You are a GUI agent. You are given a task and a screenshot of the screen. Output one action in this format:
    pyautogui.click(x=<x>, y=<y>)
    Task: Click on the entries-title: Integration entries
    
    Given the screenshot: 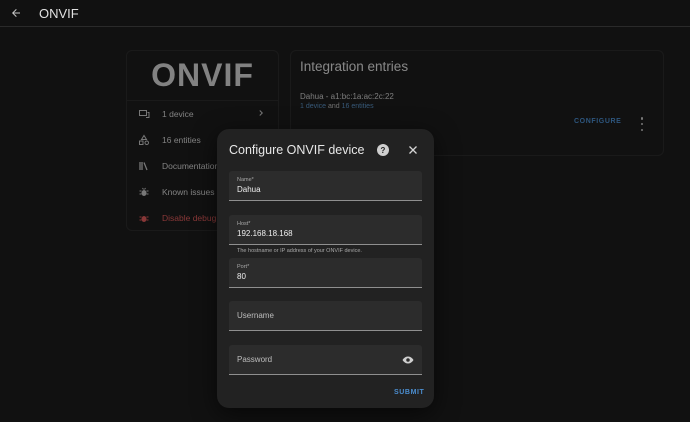 What is the action you would take?
    pyautogui.click(x=354, y=66)
    